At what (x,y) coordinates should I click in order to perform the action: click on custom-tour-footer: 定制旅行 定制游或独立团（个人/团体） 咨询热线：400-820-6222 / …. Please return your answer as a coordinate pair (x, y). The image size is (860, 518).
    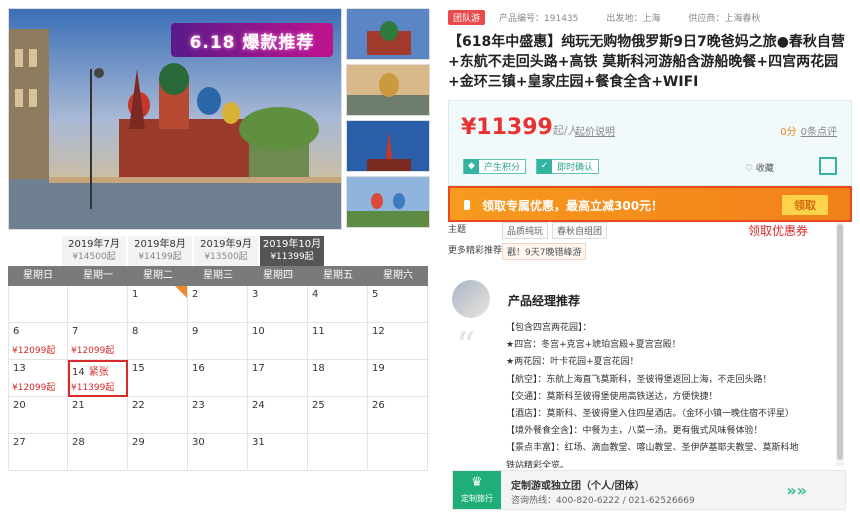
    Looking at the image, I should click on (649, 490).